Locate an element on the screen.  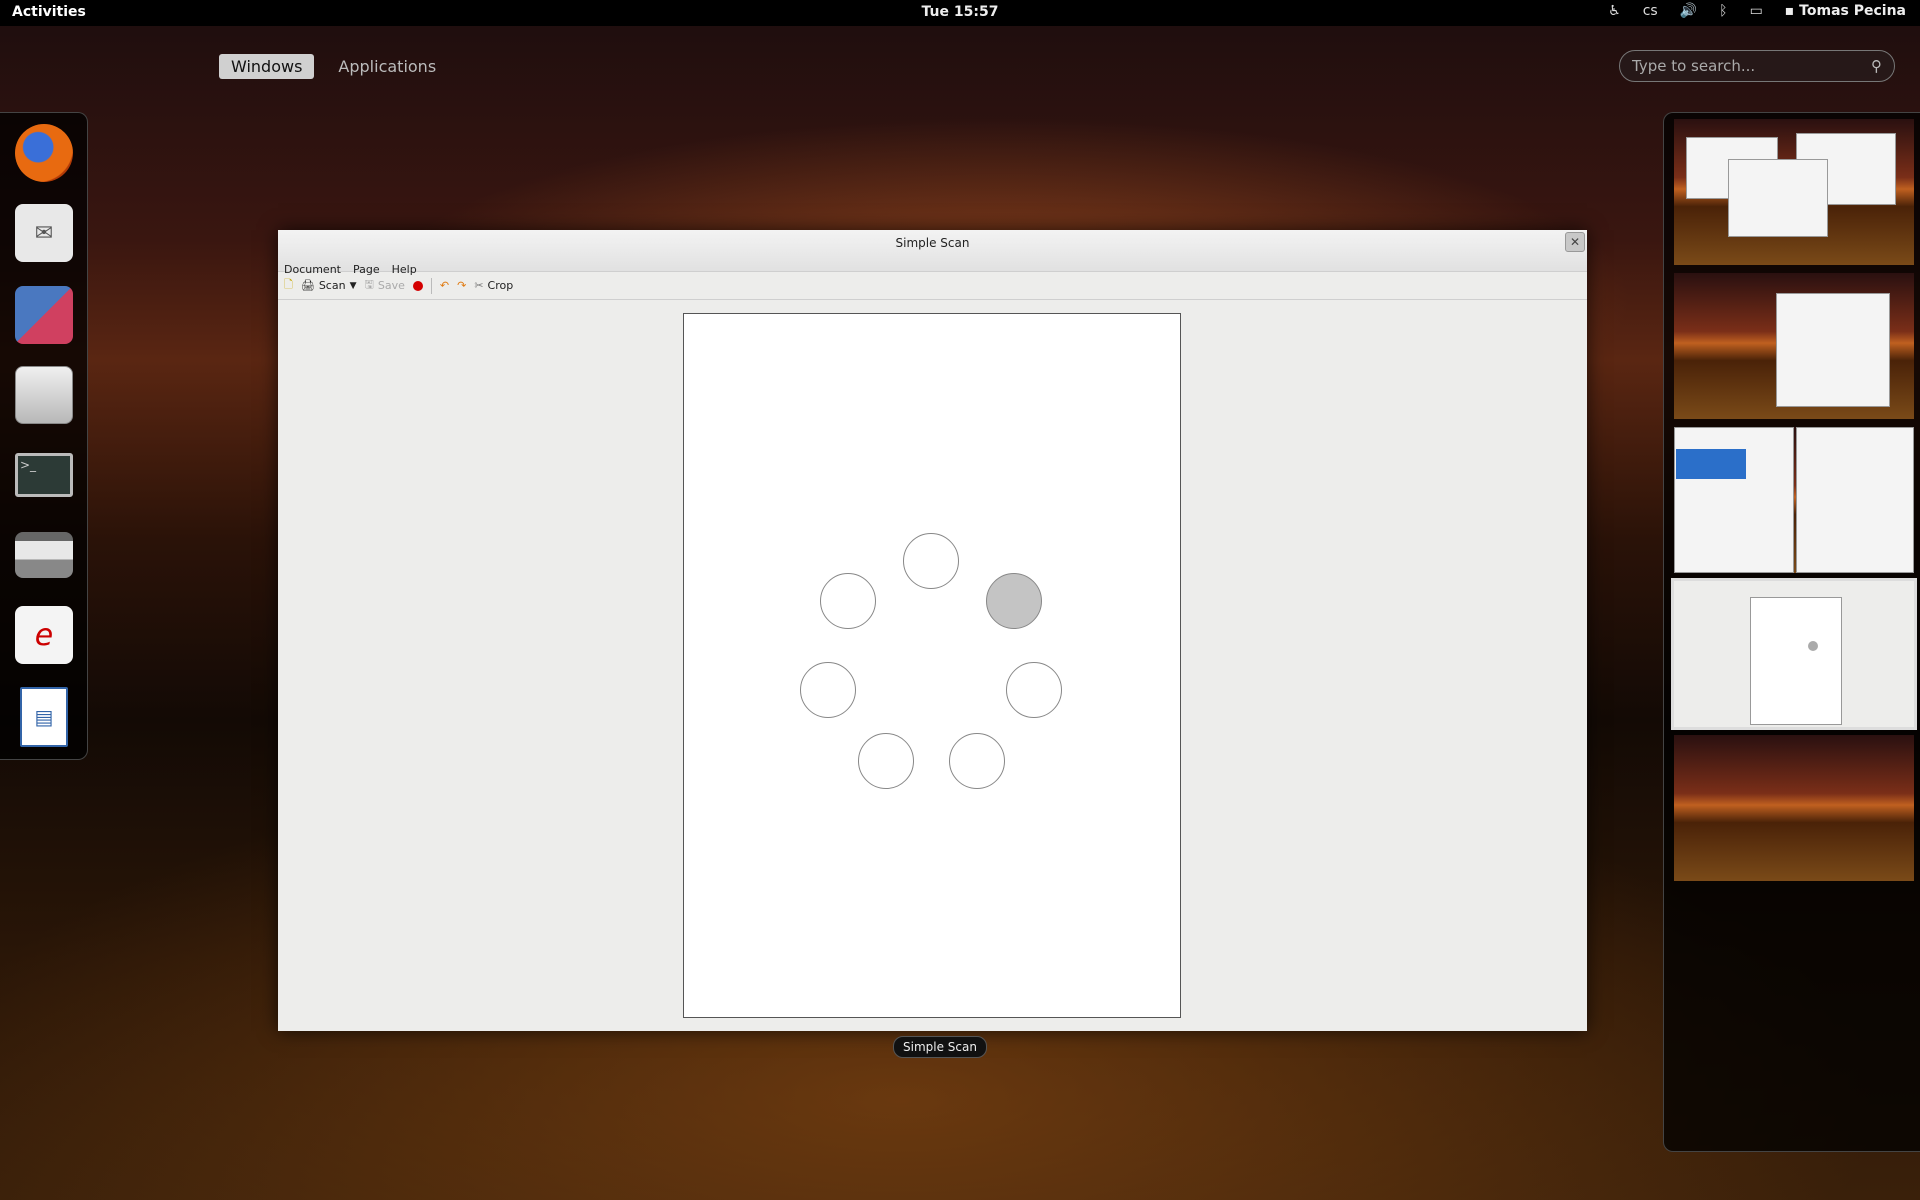
activities-button: Activities is located at coordinates (49, 12).